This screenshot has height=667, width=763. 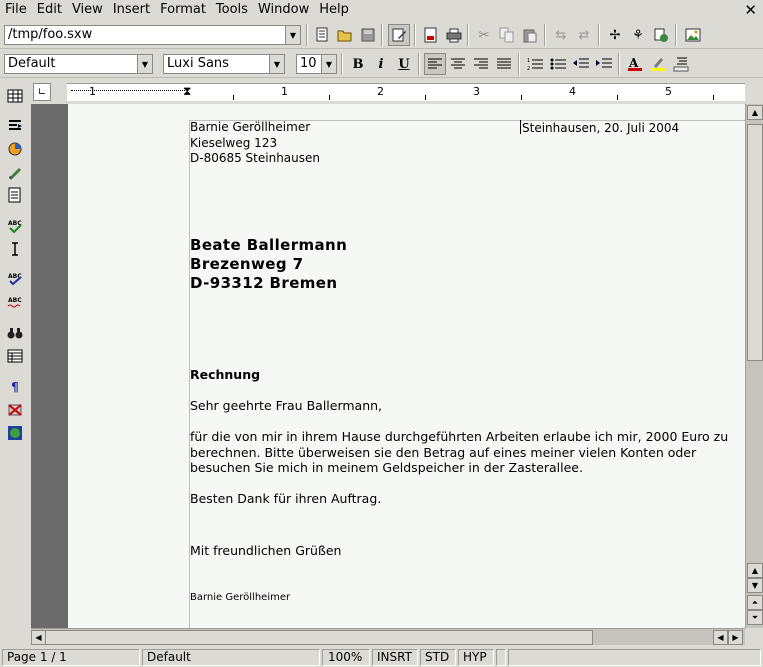 What do you see at coordinates (399, 35) in the screenshot?
I see `edit-mode-button` at bounding box center [399, 35].